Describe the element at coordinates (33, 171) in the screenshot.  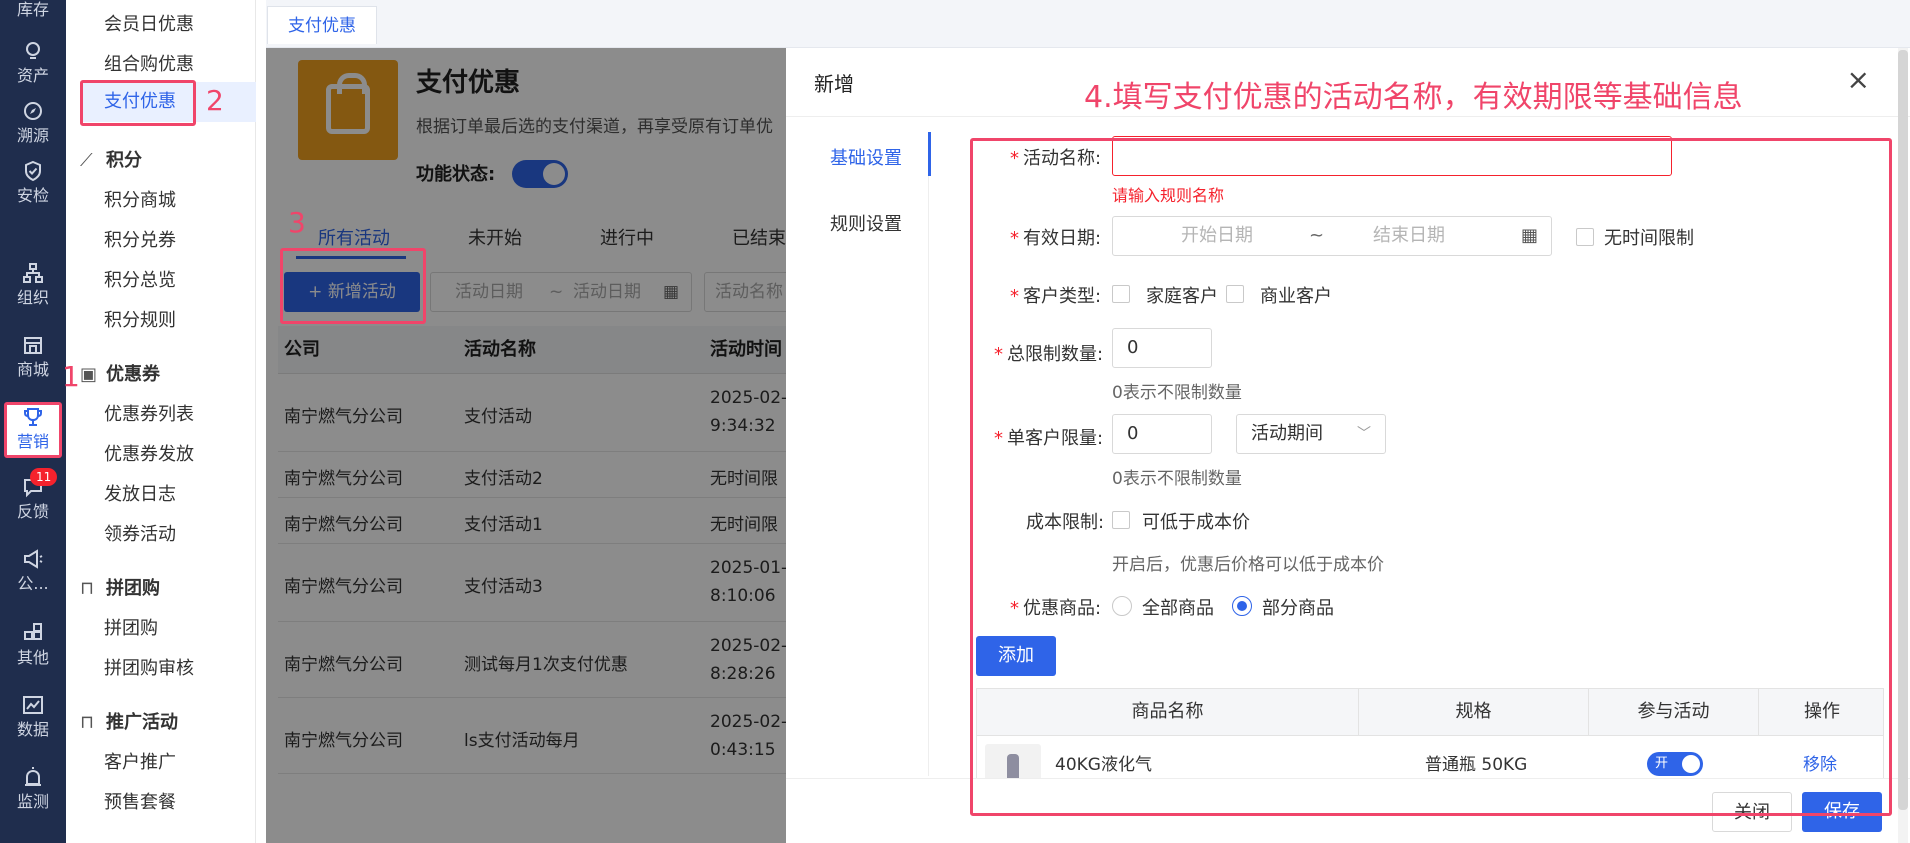
I see `shield-check-icon` at that location.